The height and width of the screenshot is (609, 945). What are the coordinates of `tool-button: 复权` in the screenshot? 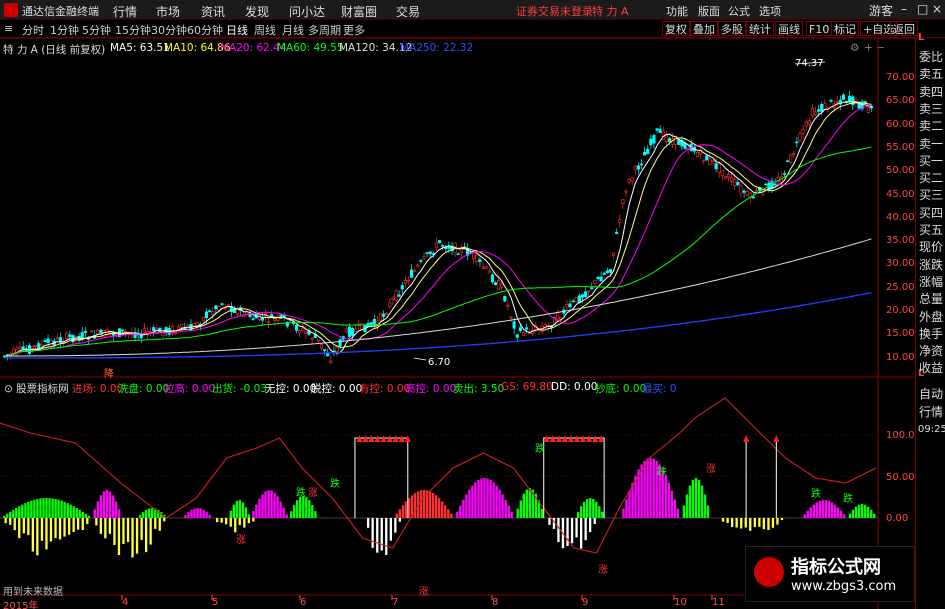 It's located at (676, 28).